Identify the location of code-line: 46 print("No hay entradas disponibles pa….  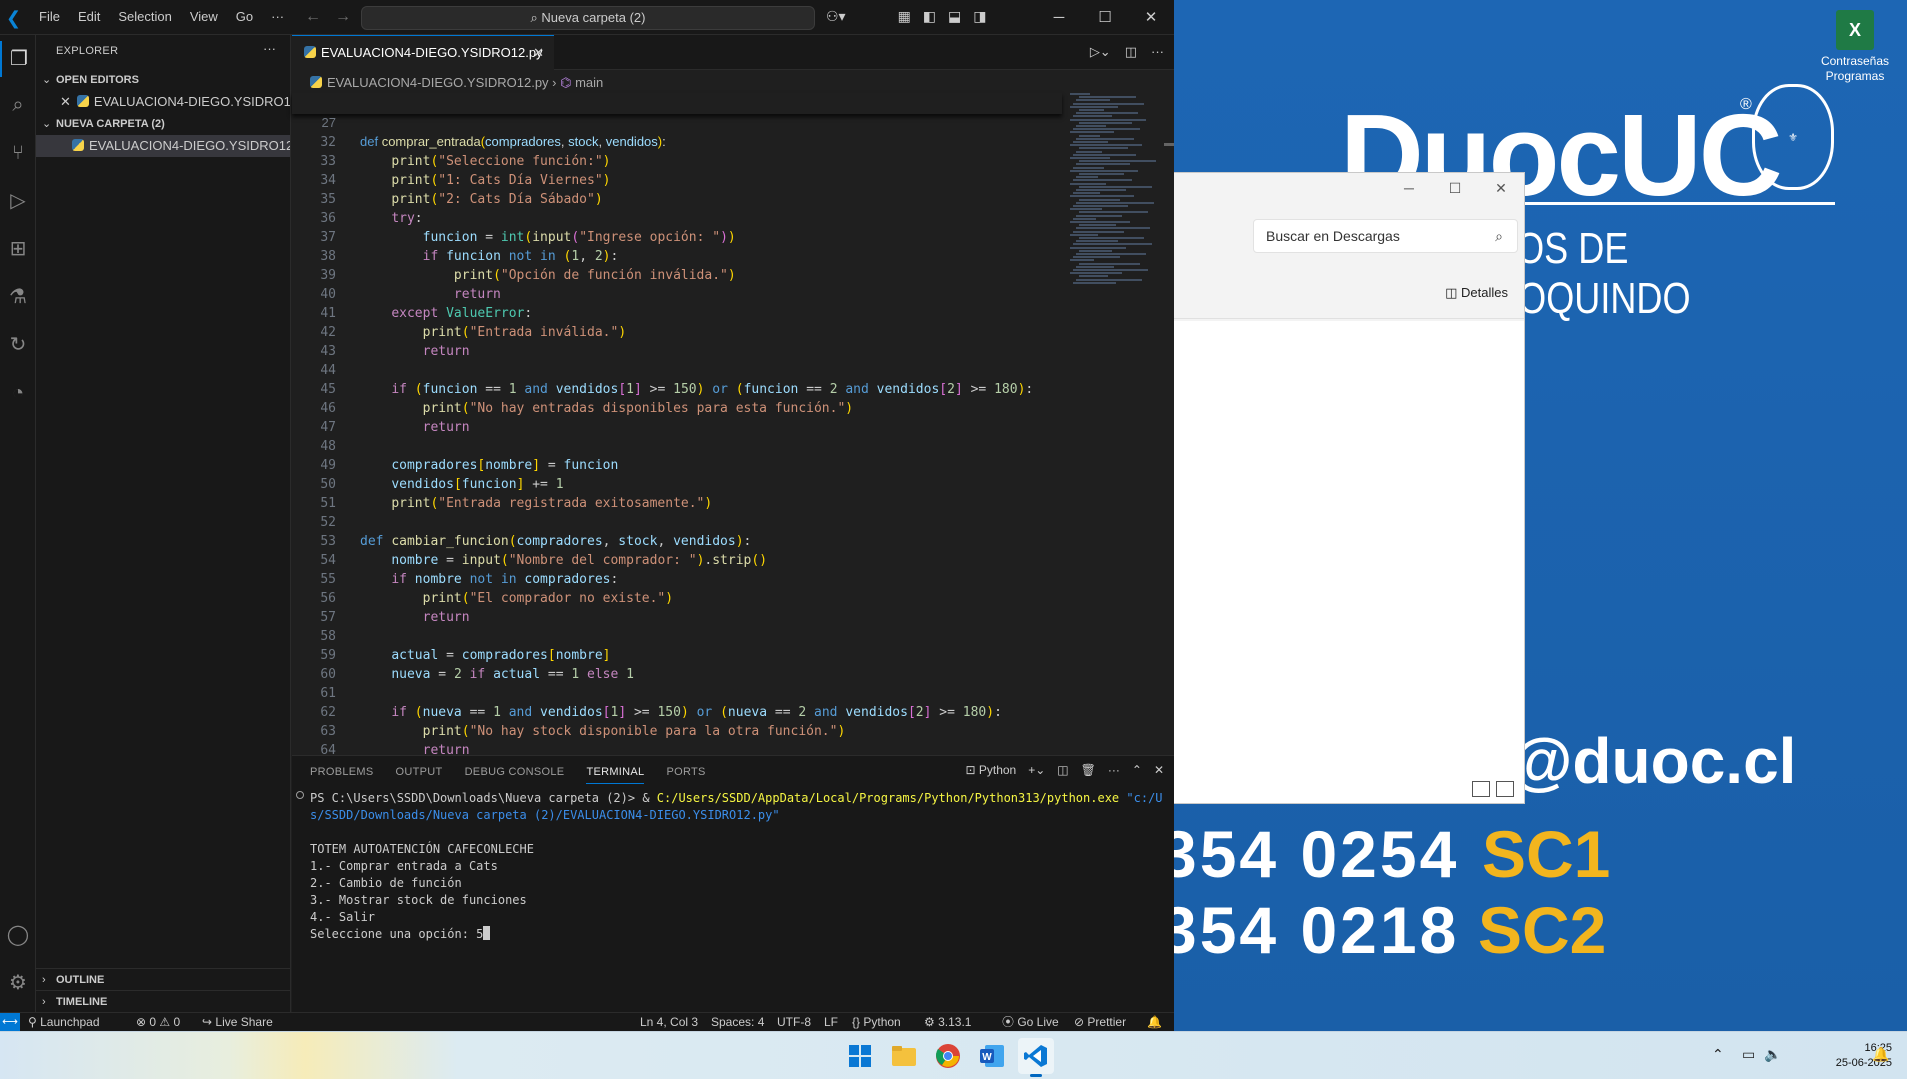
(677, 408).